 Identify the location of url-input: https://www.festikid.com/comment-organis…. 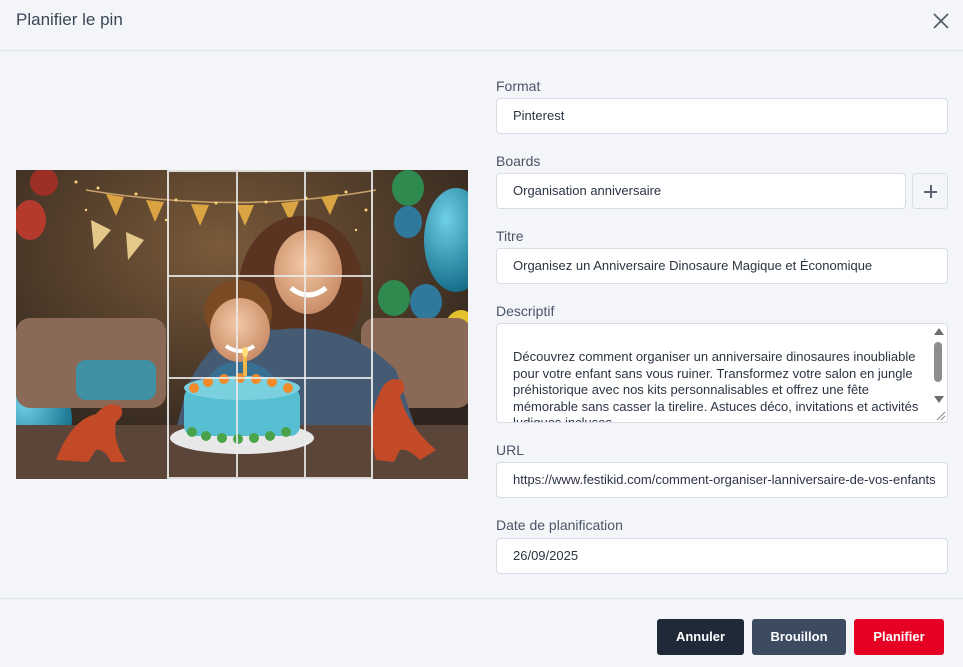
(722, 480).